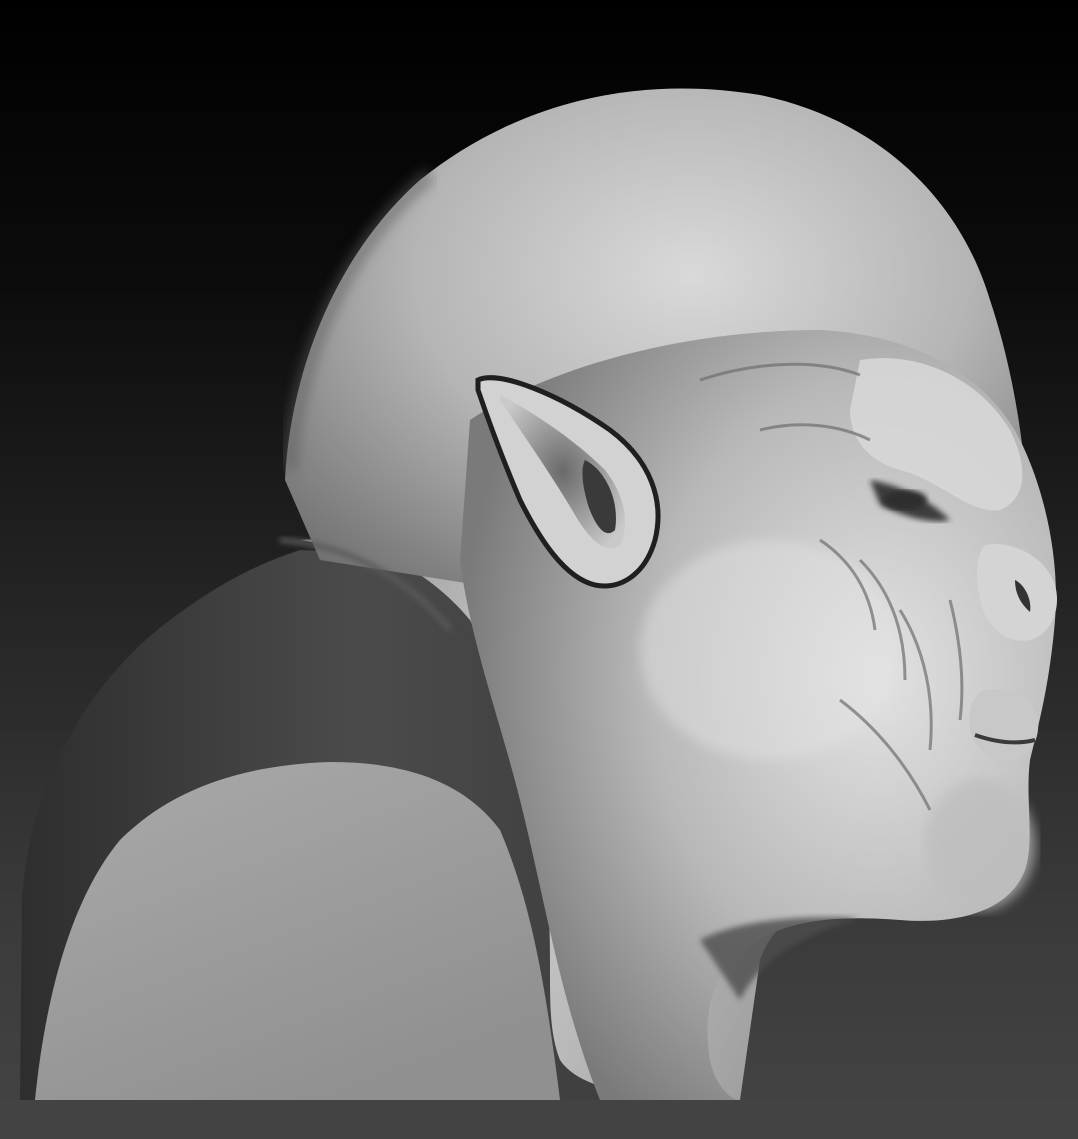  I want to click on eye-socket, so click(905, 500).